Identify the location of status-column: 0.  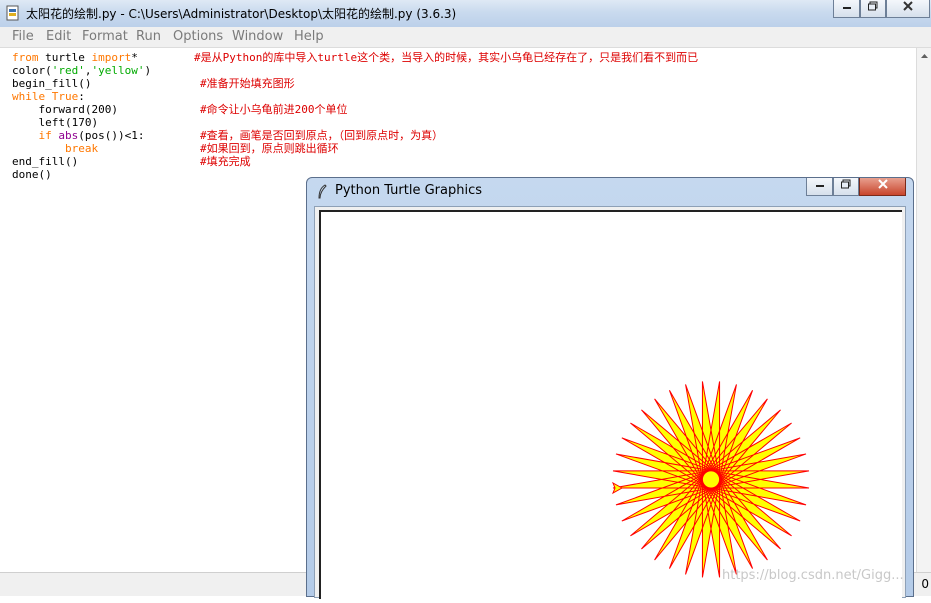
(925, 584).